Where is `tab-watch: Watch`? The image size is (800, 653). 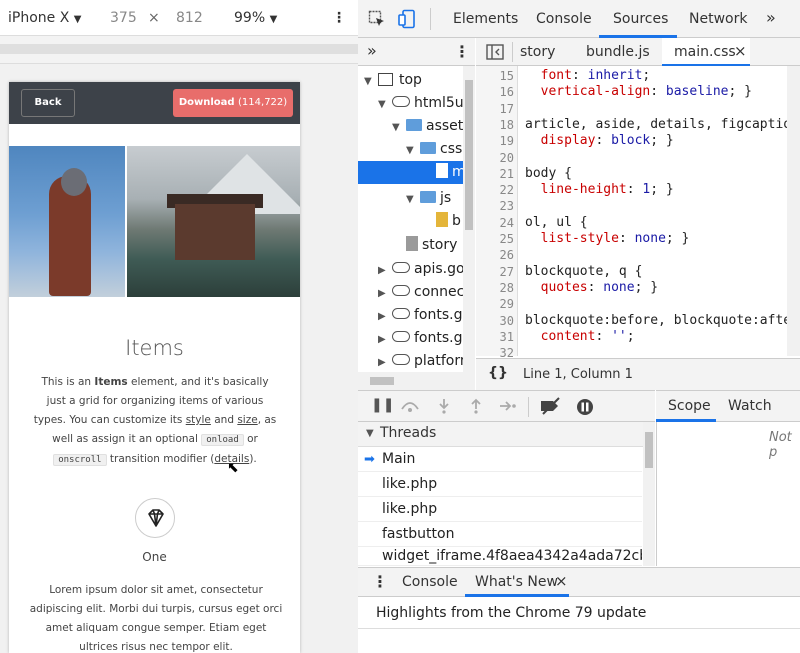
tab-watch: Watch is located at coordinates (750, 406).